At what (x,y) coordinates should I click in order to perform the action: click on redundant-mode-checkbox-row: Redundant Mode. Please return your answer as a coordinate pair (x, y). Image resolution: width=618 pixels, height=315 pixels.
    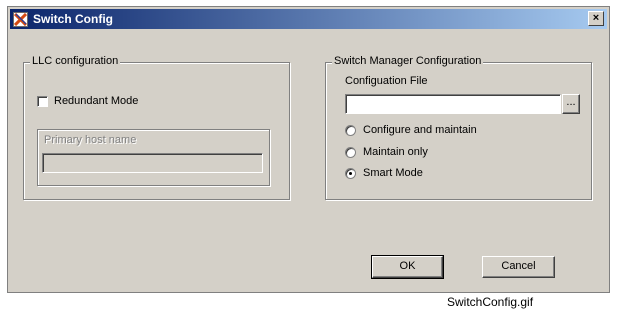
    Looking at the image, I should click on (87, 101).